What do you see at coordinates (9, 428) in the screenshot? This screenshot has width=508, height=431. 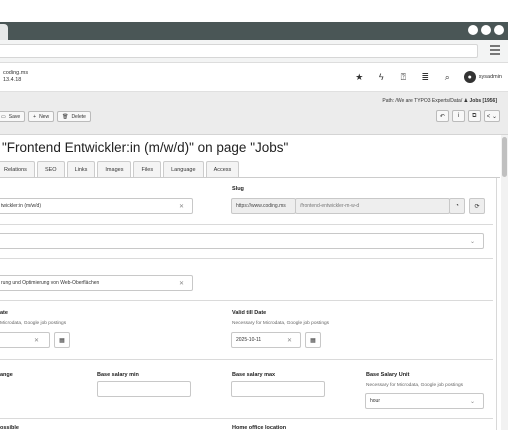 I see `remote-possible-label: ossible` at bounding box center [9, 428].